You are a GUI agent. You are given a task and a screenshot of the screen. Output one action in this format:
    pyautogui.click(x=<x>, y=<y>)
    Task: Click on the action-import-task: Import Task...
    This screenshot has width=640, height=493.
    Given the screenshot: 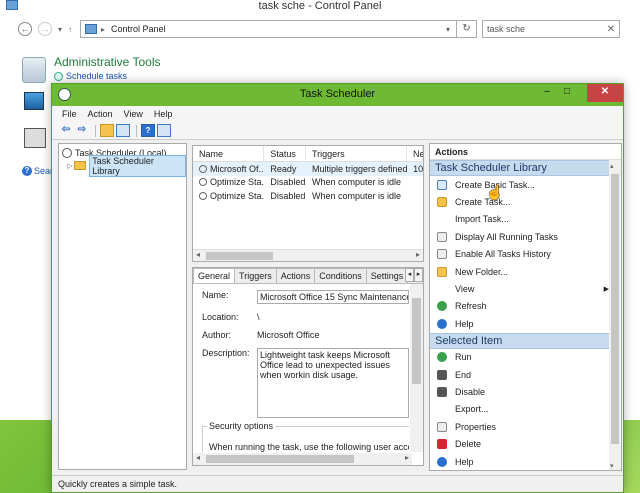 What is the action you would take?
    pyautogui.click(x=525, y=219)
    